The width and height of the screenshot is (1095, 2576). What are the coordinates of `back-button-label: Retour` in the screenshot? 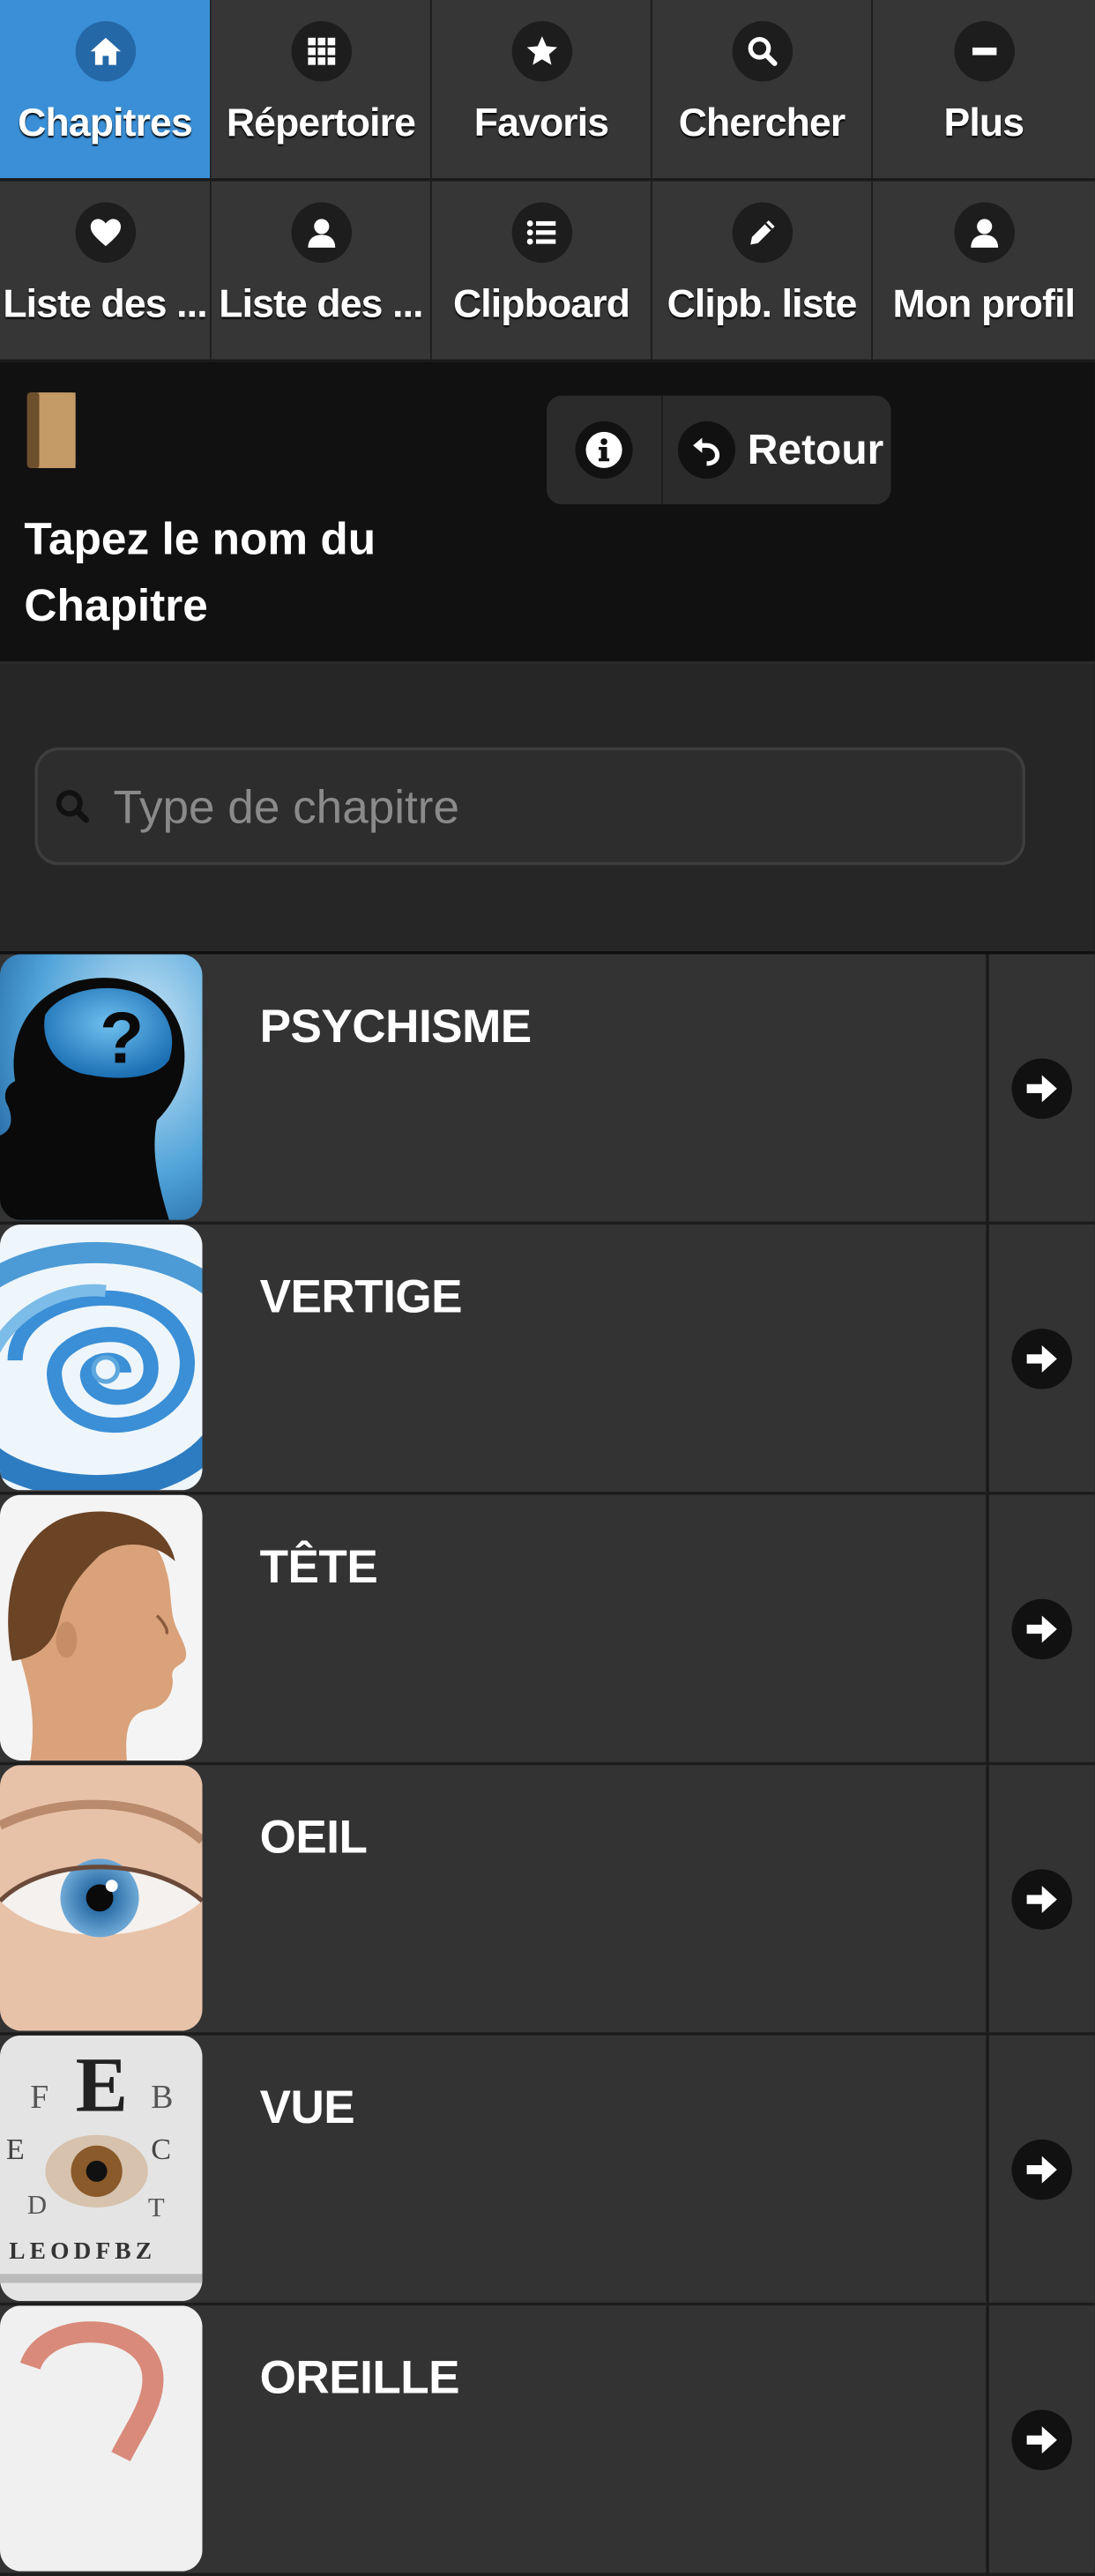 It's located at (815, 449).